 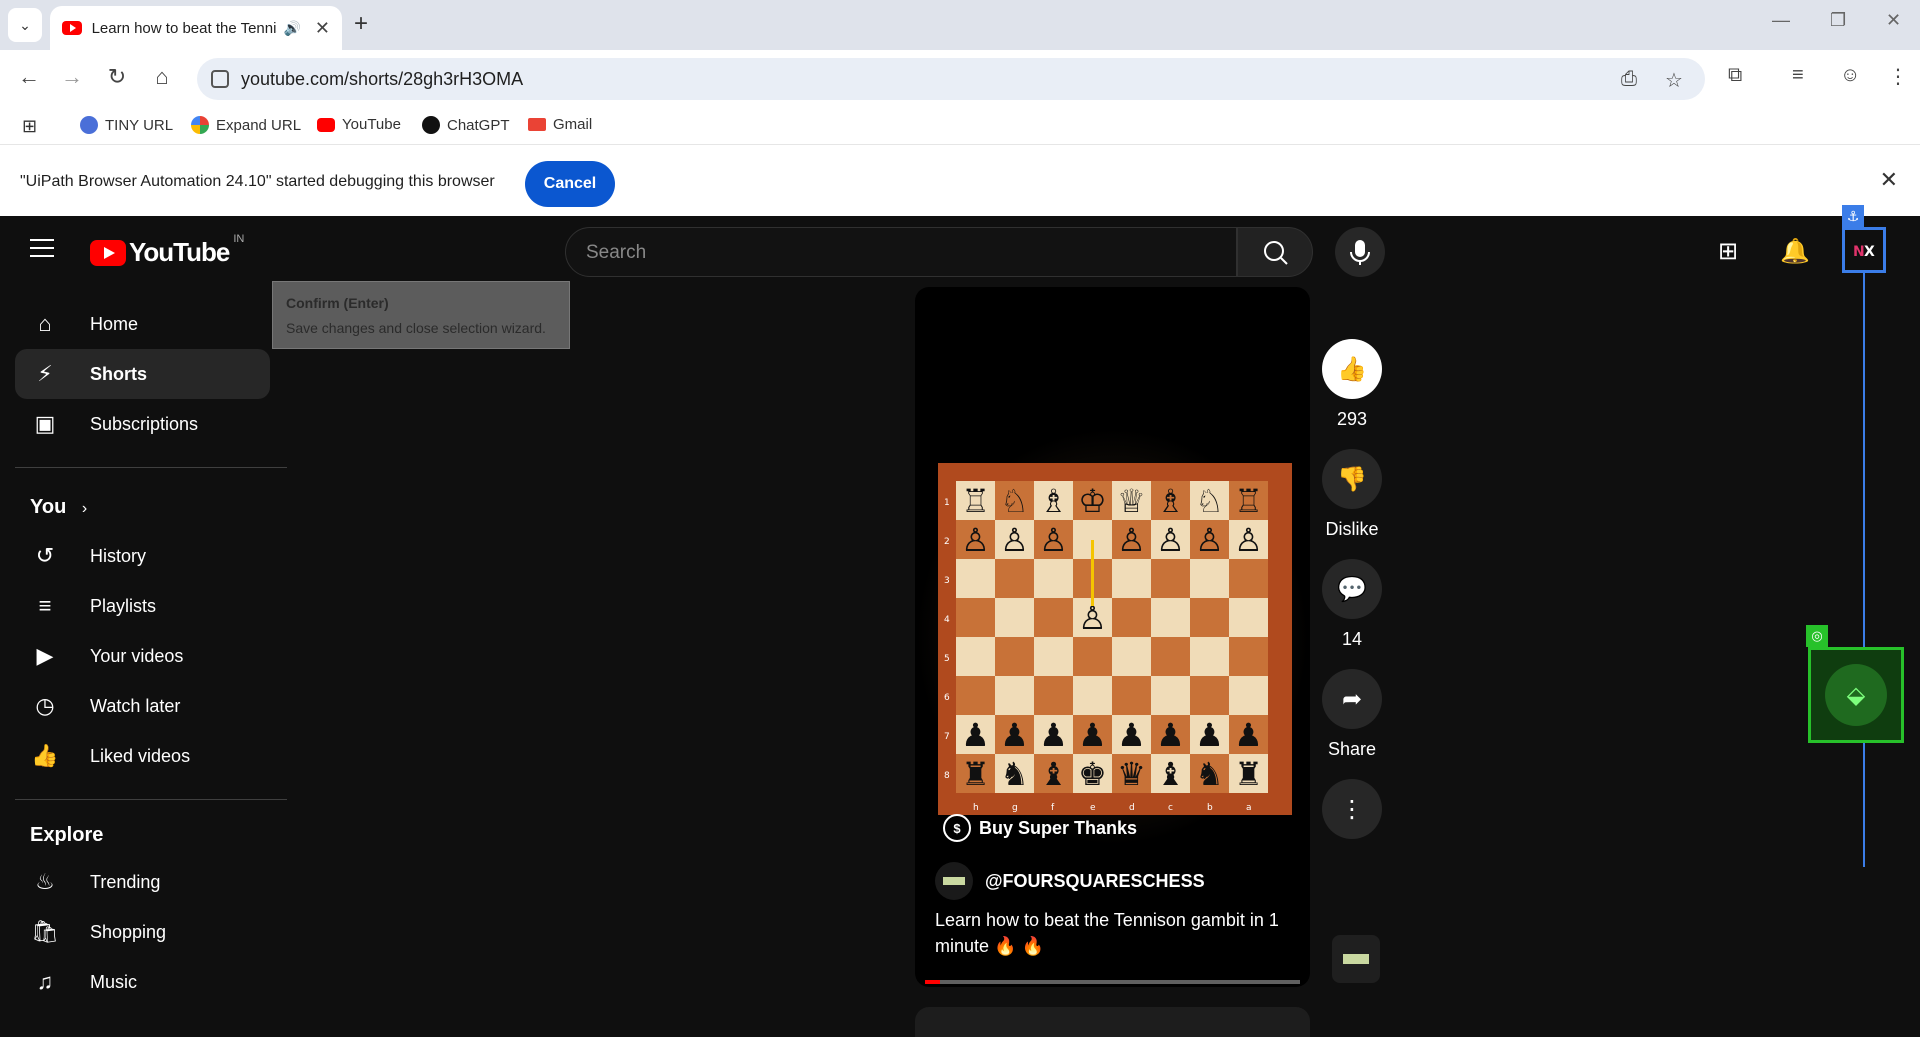 I want to click on bookmark-tiny-url: TINY URL, so click(x=126, y=125).